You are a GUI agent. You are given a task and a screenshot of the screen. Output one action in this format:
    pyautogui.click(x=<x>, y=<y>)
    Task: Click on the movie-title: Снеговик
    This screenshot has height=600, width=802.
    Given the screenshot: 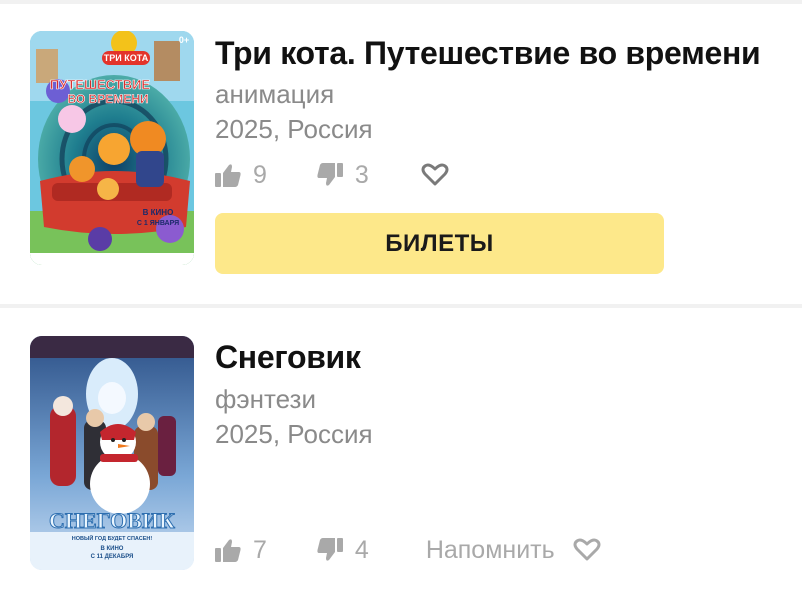 What is the action you would take?
    pyautogui.click(x=288, y=357)
    